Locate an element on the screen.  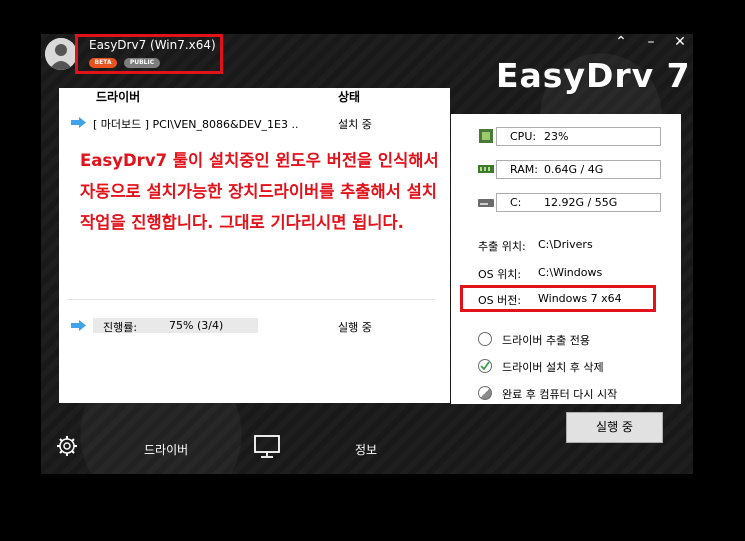
ram-label: RAM: is located at coordinates (524, 169).